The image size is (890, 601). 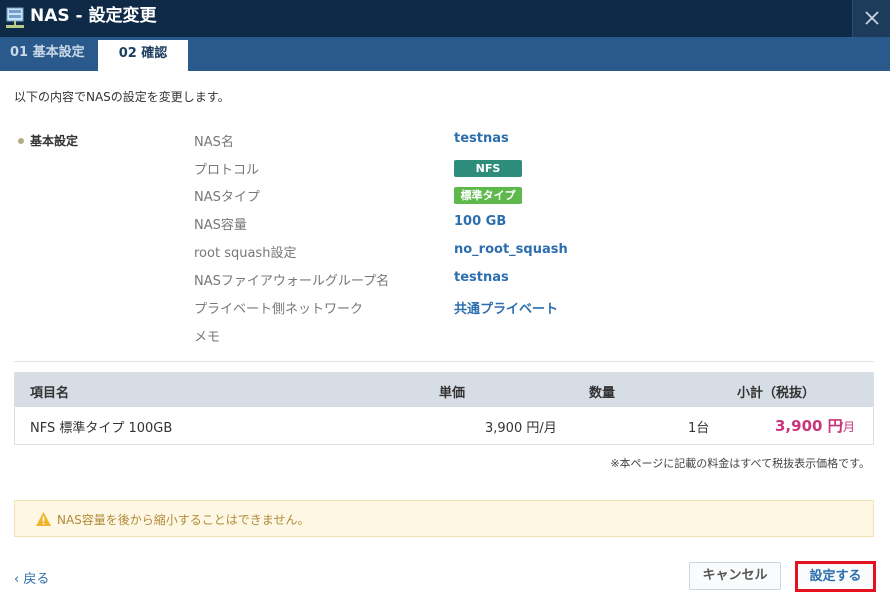 I want to click on nas-type-badge: 標準タイプ, so click(x=488, y=195).